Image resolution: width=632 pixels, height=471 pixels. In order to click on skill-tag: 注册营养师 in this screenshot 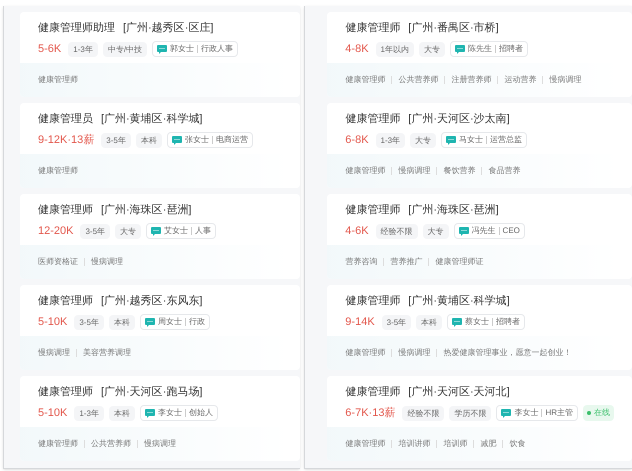, I will do `click(471, 80)`.